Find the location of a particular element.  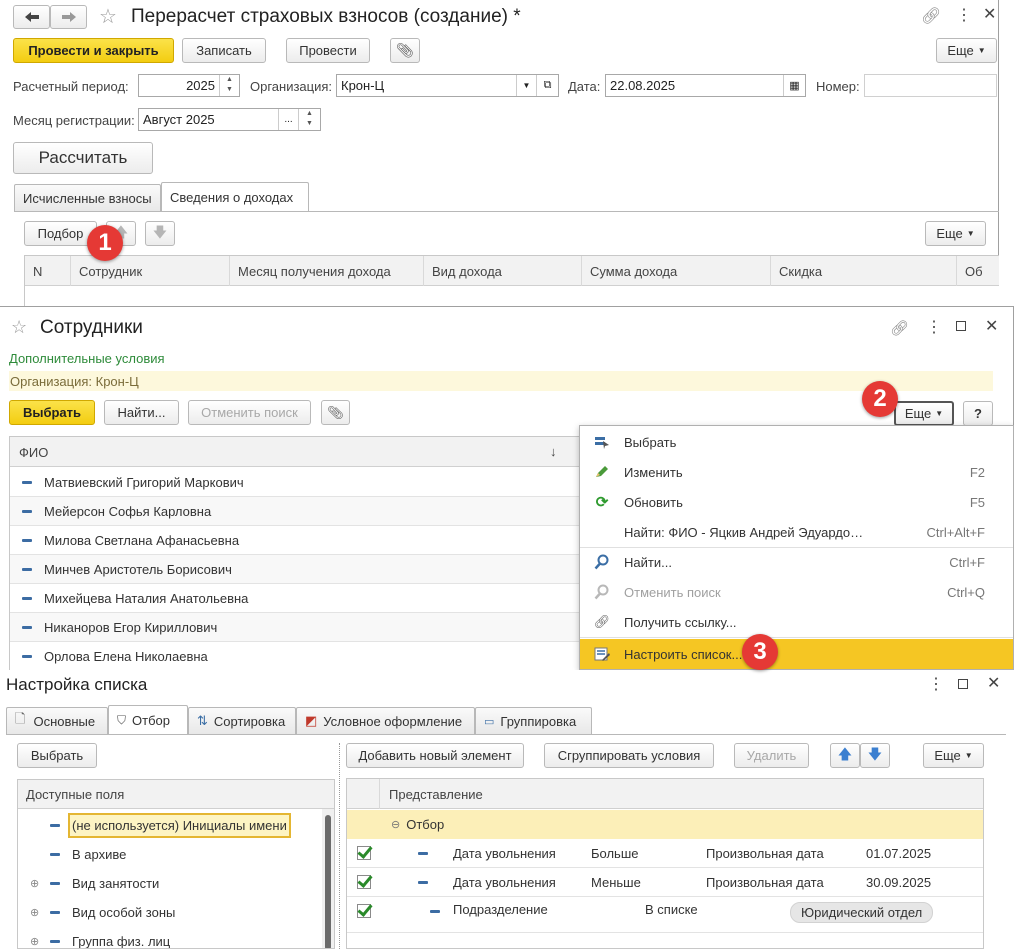

table-row: Матвиевский Григорий Маркович is located at coordinates (297, 482).